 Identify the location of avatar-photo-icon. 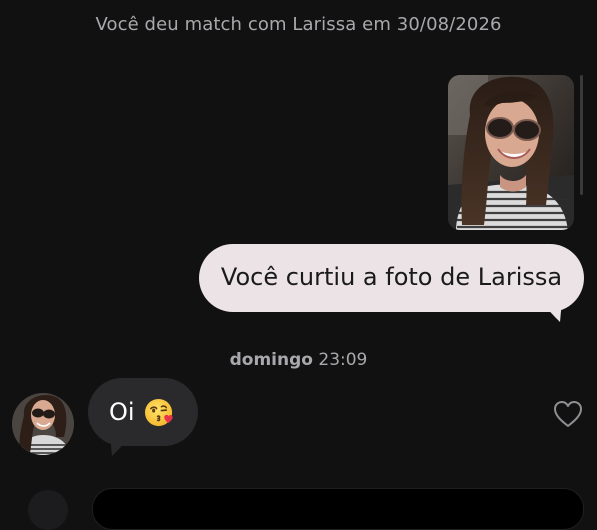
(43, 424).